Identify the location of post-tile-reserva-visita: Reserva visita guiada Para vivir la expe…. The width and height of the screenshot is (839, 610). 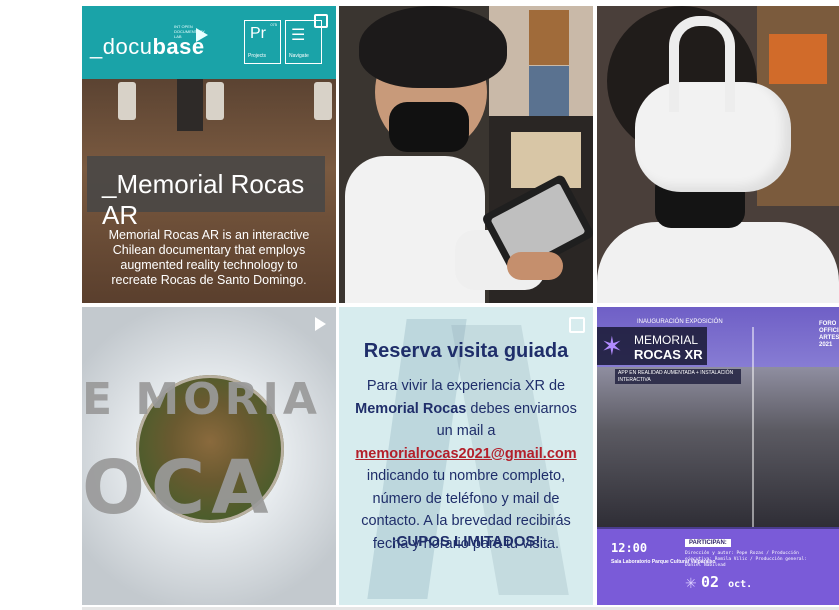
(466, 456).